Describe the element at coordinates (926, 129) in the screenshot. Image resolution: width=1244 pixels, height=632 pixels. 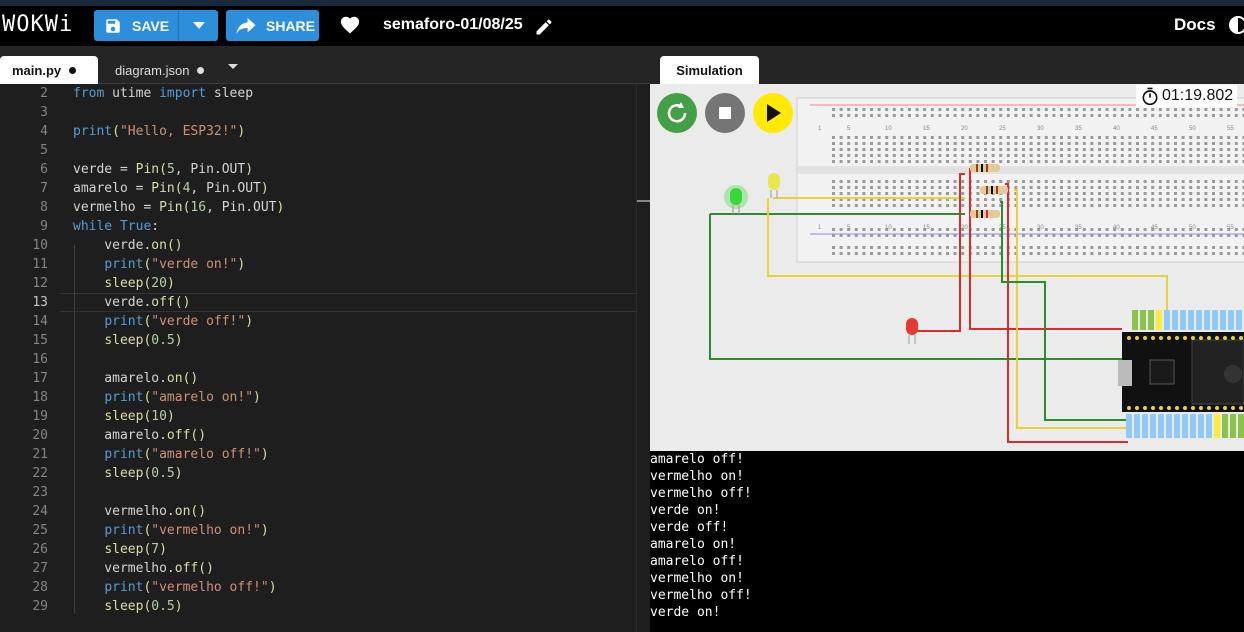
I see `breadboard-column-number: 15` at that location.